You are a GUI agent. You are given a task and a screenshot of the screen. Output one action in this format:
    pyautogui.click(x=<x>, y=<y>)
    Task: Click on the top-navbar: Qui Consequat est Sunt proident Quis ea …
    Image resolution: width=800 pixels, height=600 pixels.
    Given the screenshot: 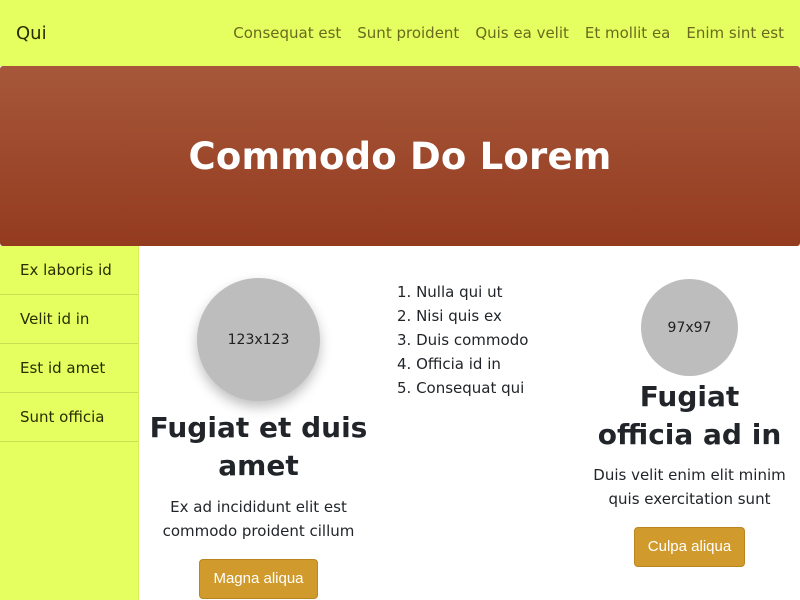 What is the action you would take?
    pyautogui.click(x=400, y=33)
    